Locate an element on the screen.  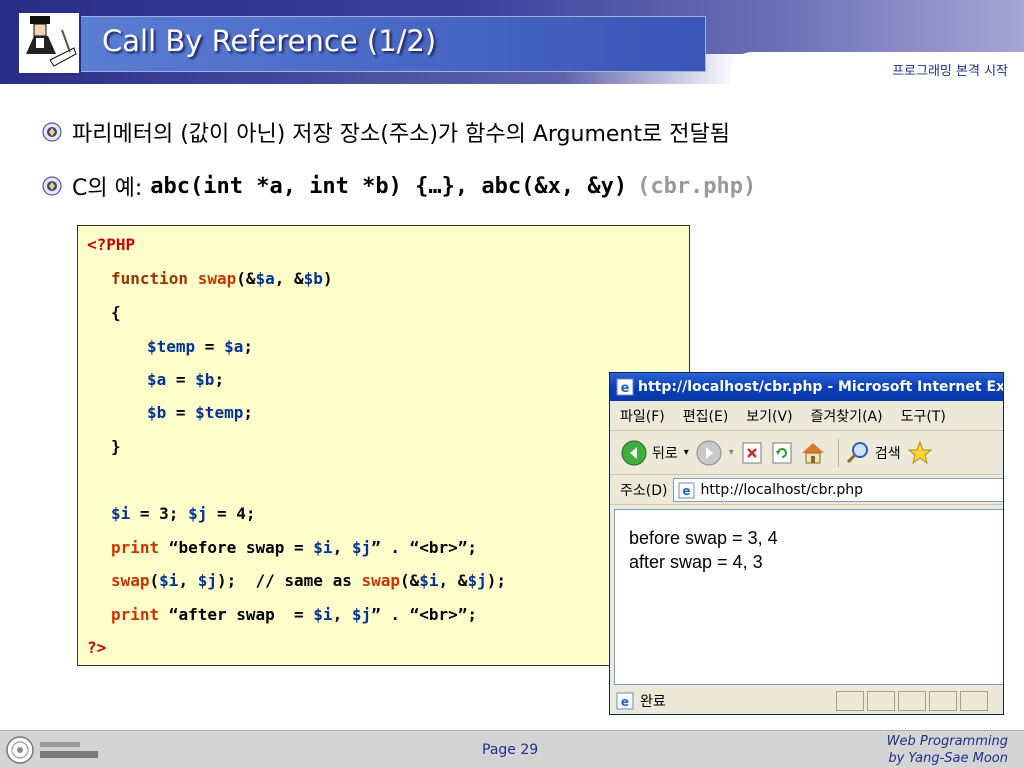
menu-view: 보기(V) is located at coordinates (769, 416).